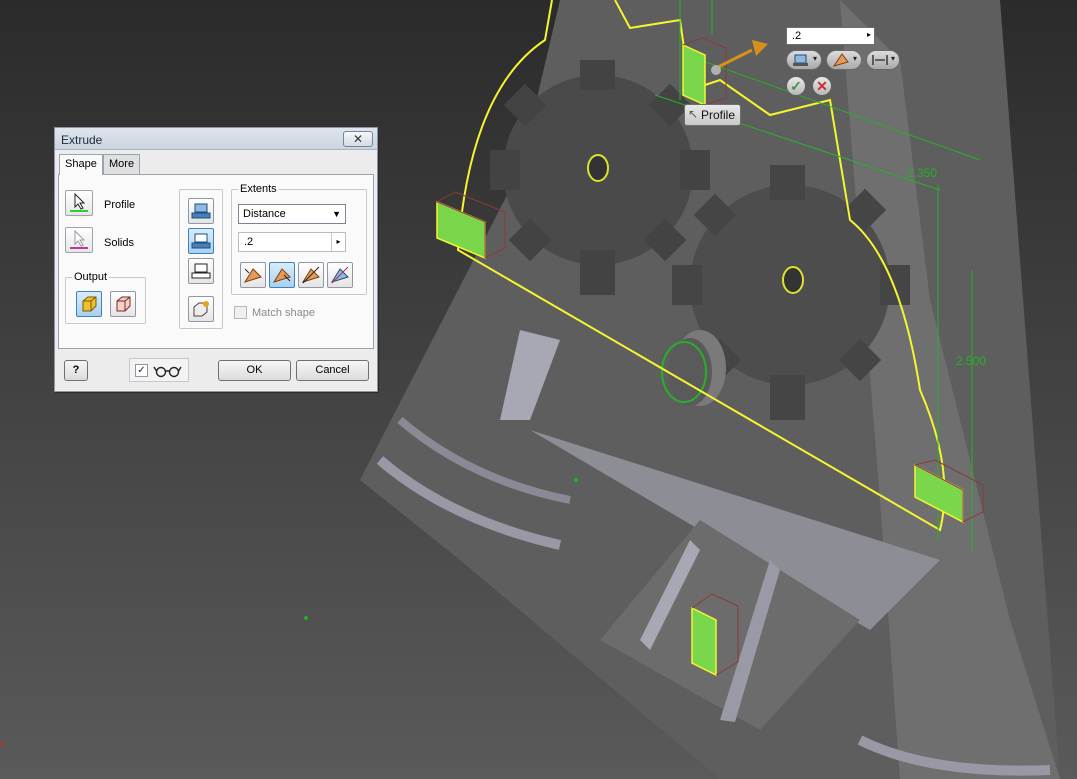 Image resolution: width=1077 pixels, height=779 pixels. Describe the element at coordinates (283, 313) in the screenshot. I see `match-shape-label: Match shape` at that location.